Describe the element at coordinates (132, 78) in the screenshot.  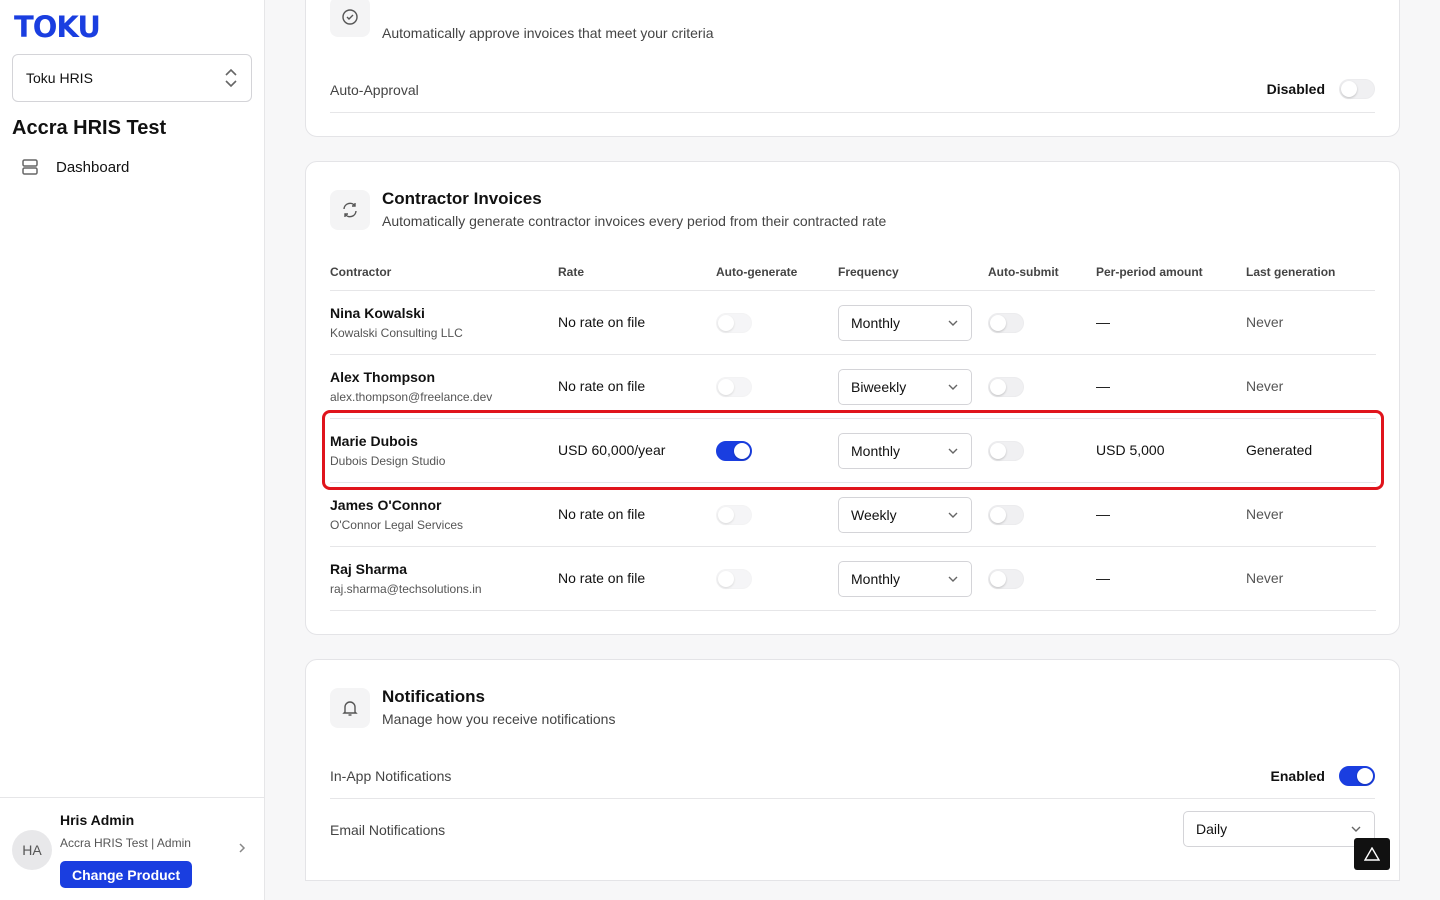
I see `product-select: Toku HRIS` at that location.